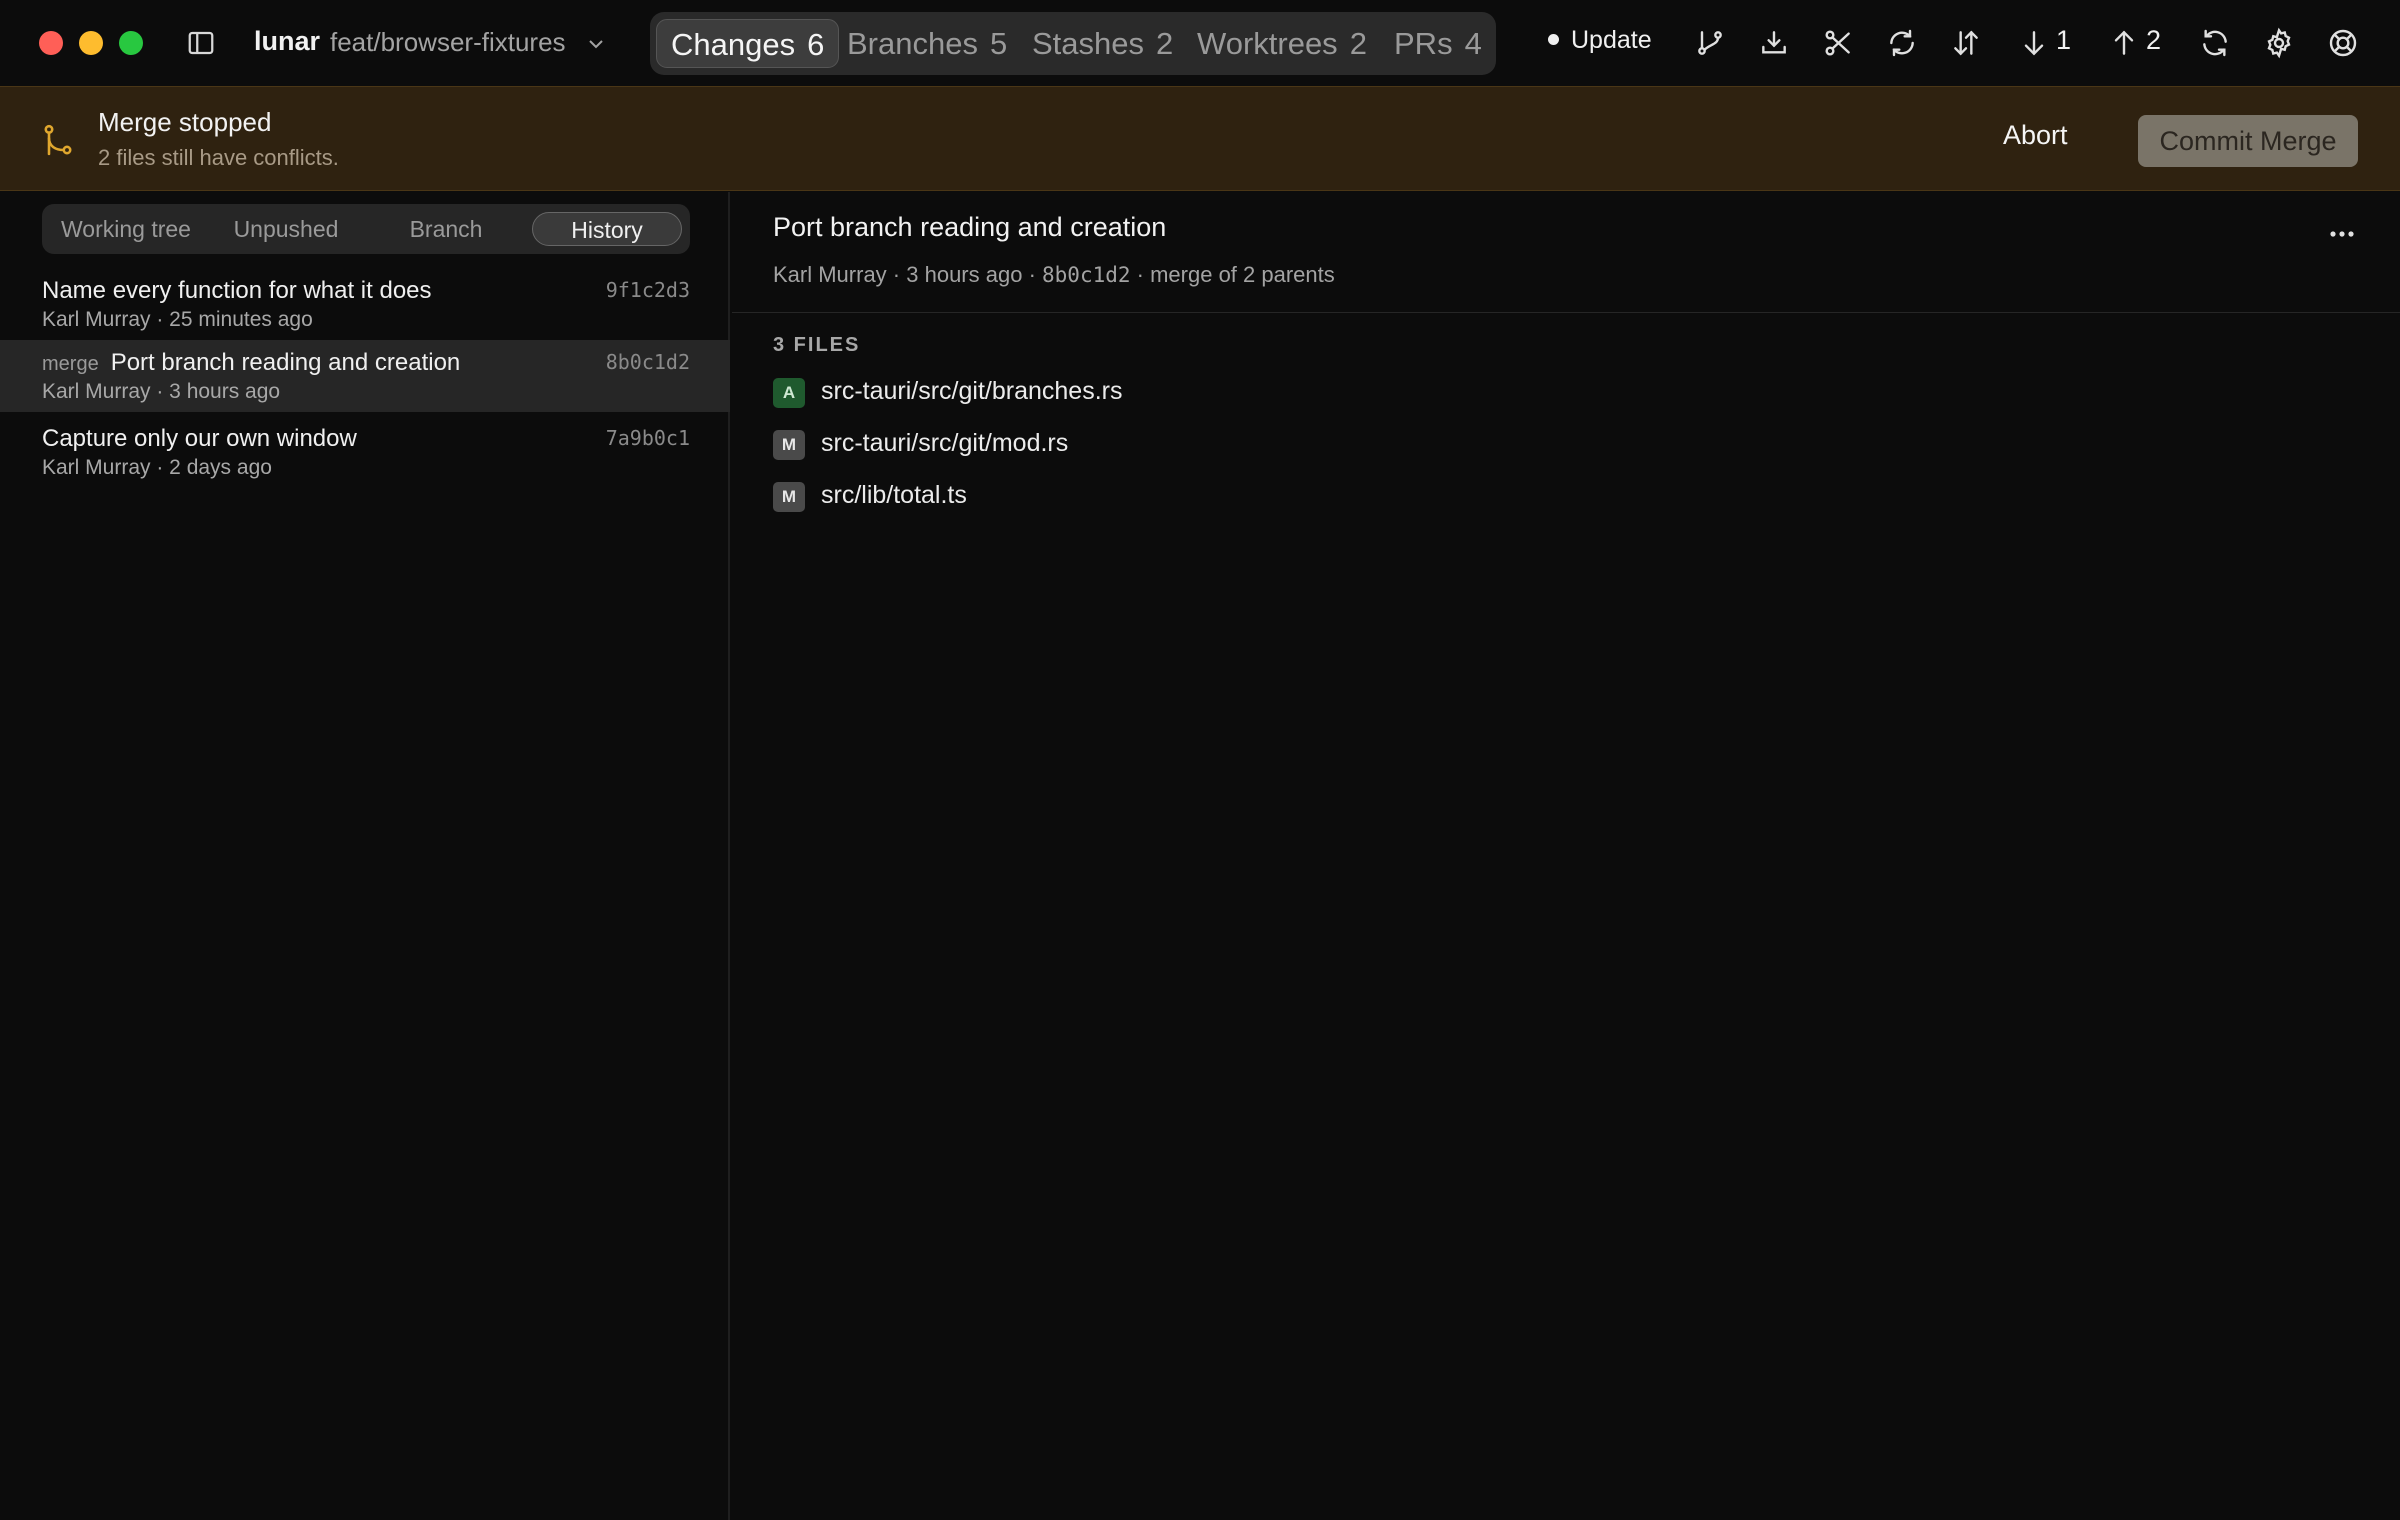 The height and width of the screenshot is (1520, 2400). What do you see at coordinates (177, 319) in the screenshot?
I see `commit-meta: Karl Murray · 25 minutes ago` at bounding box center [177, 319].